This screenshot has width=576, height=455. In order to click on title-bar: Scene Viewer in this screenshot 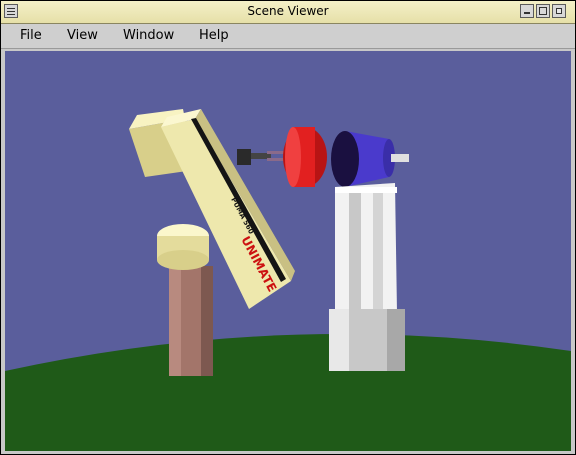, I will do `click(288, 12)`.